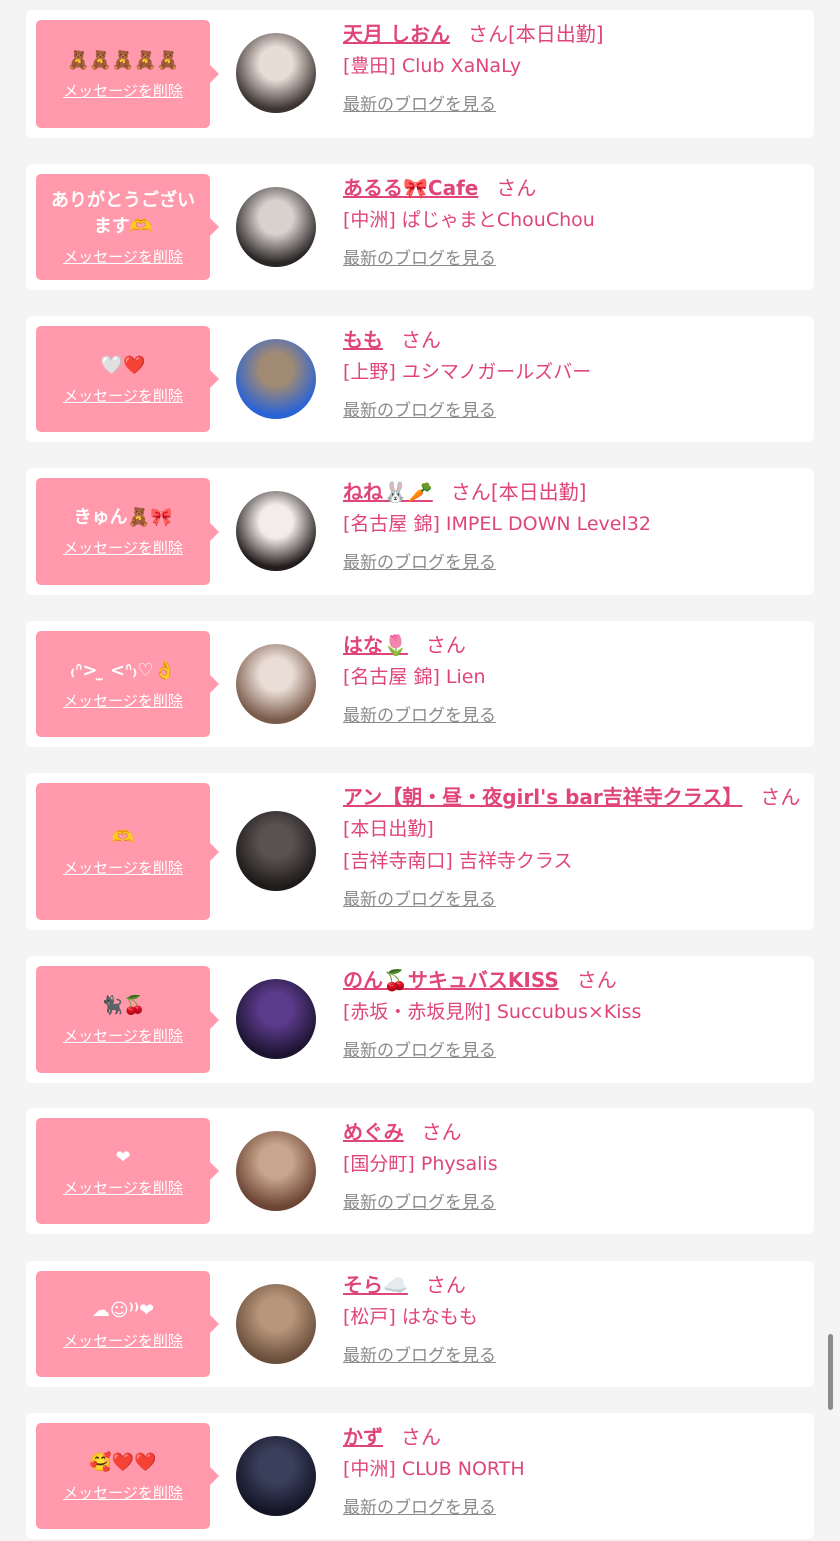 The width and height of the screenshot is (840, 1541). What do you see at coordinates (492, 1012) in the screenshot?
I see `shop-name: [赤坂・赤坂見附] Succubus×Kiss` at bounding box center [492, 1012].